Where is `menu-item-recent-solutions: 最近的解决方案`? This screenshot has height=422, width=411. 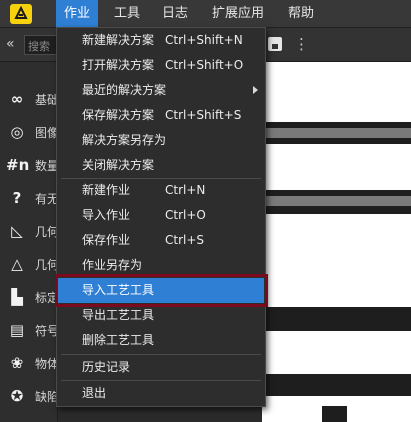
menu-item-recent-solutions: 最近的解决方案 is located at coordinates (161, 90).